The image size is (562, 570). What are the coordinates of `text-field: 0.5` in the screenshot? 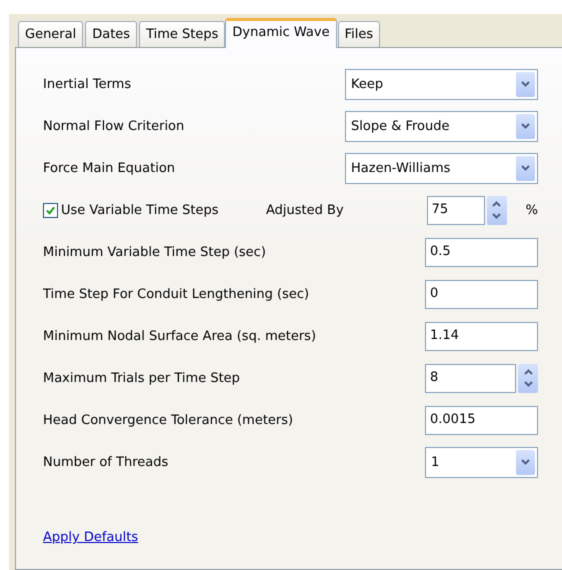 It's located at (481, 252).